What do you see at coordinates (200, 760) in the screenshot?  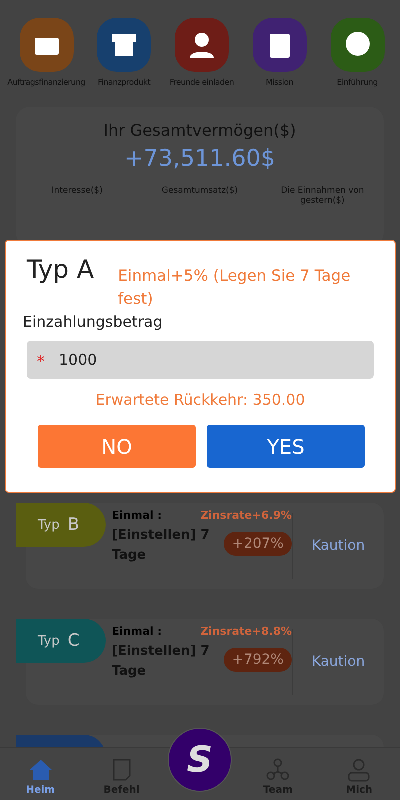 I see `center-button: S` at bounding box center [200, 760].